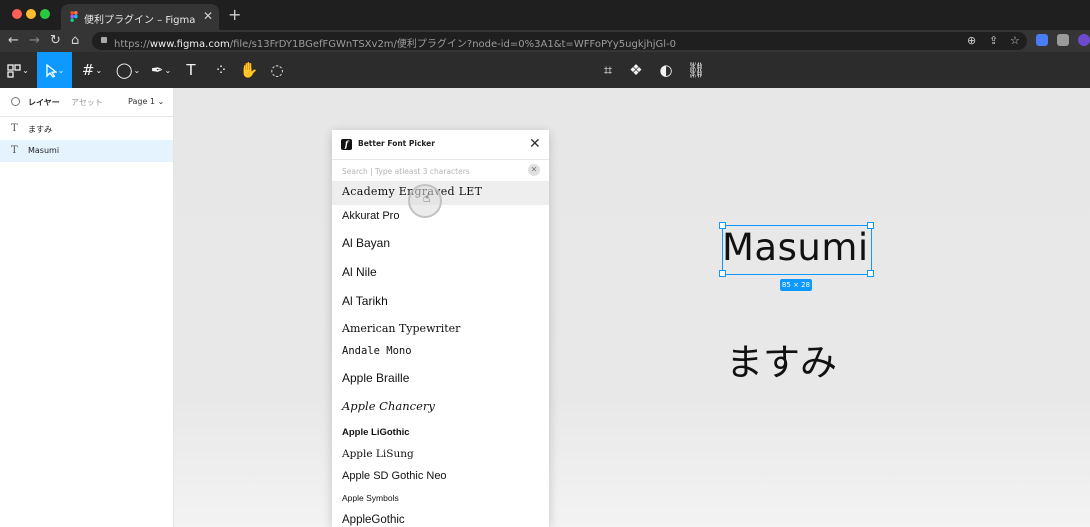 Image resolution: width=1090 pixels, height=527 pixels. Describe the element at coordinates (1042, 40) in the screenshot. I see `extension-icon` at that location.